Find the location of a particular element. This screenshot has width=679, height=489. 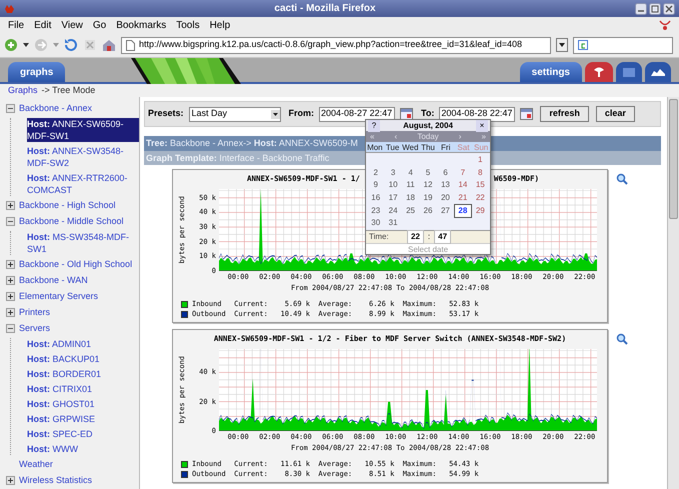

tree-item: Backbone - Annex is located at coordinates (55, 108).